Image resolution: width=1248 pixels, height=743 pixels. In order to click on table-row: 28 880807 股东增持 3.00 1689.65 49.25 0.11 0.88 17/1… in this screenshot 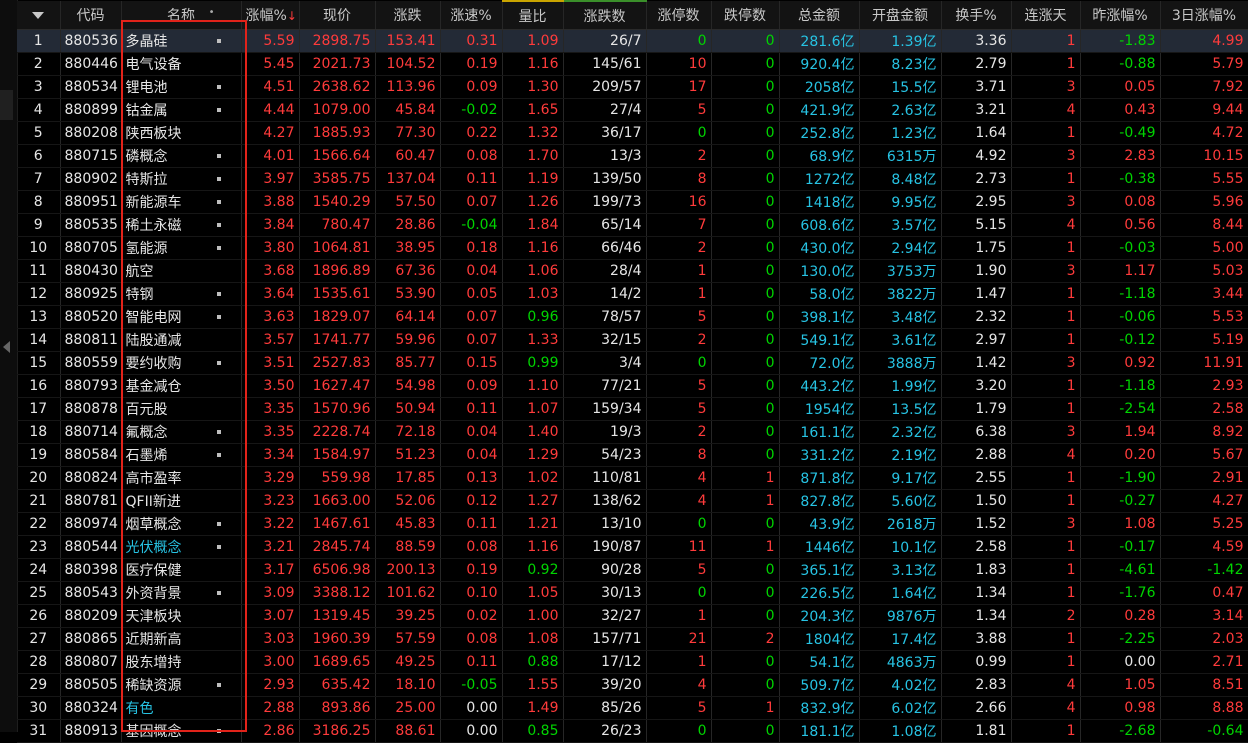, I will do `click(632, 662)`.